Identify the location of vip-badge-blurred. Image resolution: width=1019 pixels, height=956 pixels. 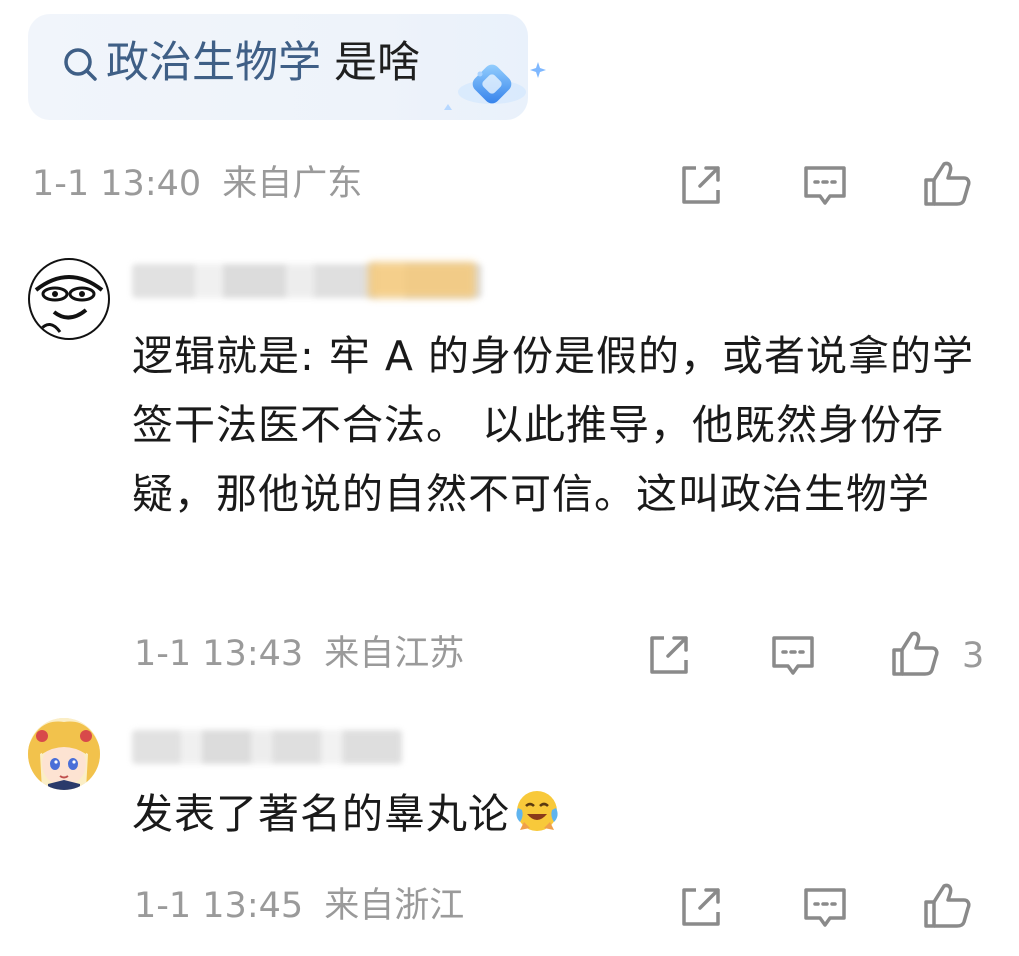
(422, 280).